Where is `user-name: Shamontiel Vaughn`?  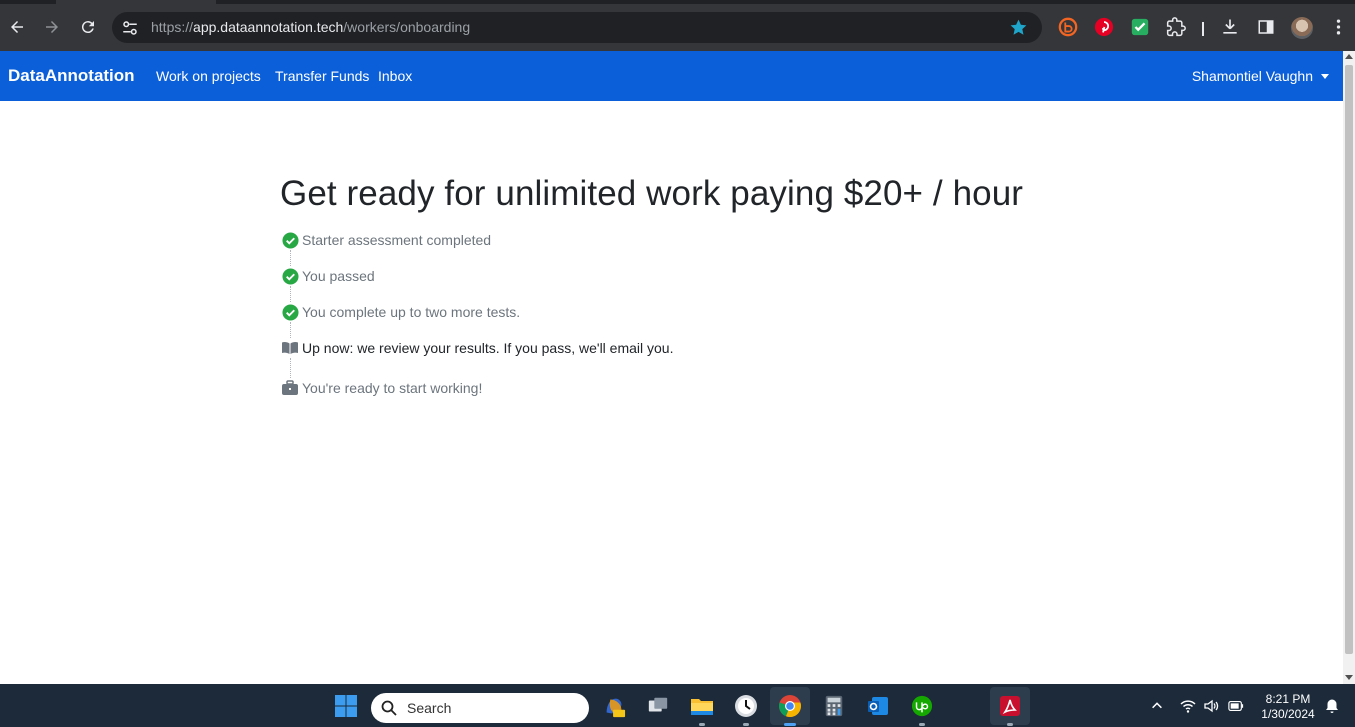 user-name: Shamontiel Vaughn is located at coordinates (1252, 76).